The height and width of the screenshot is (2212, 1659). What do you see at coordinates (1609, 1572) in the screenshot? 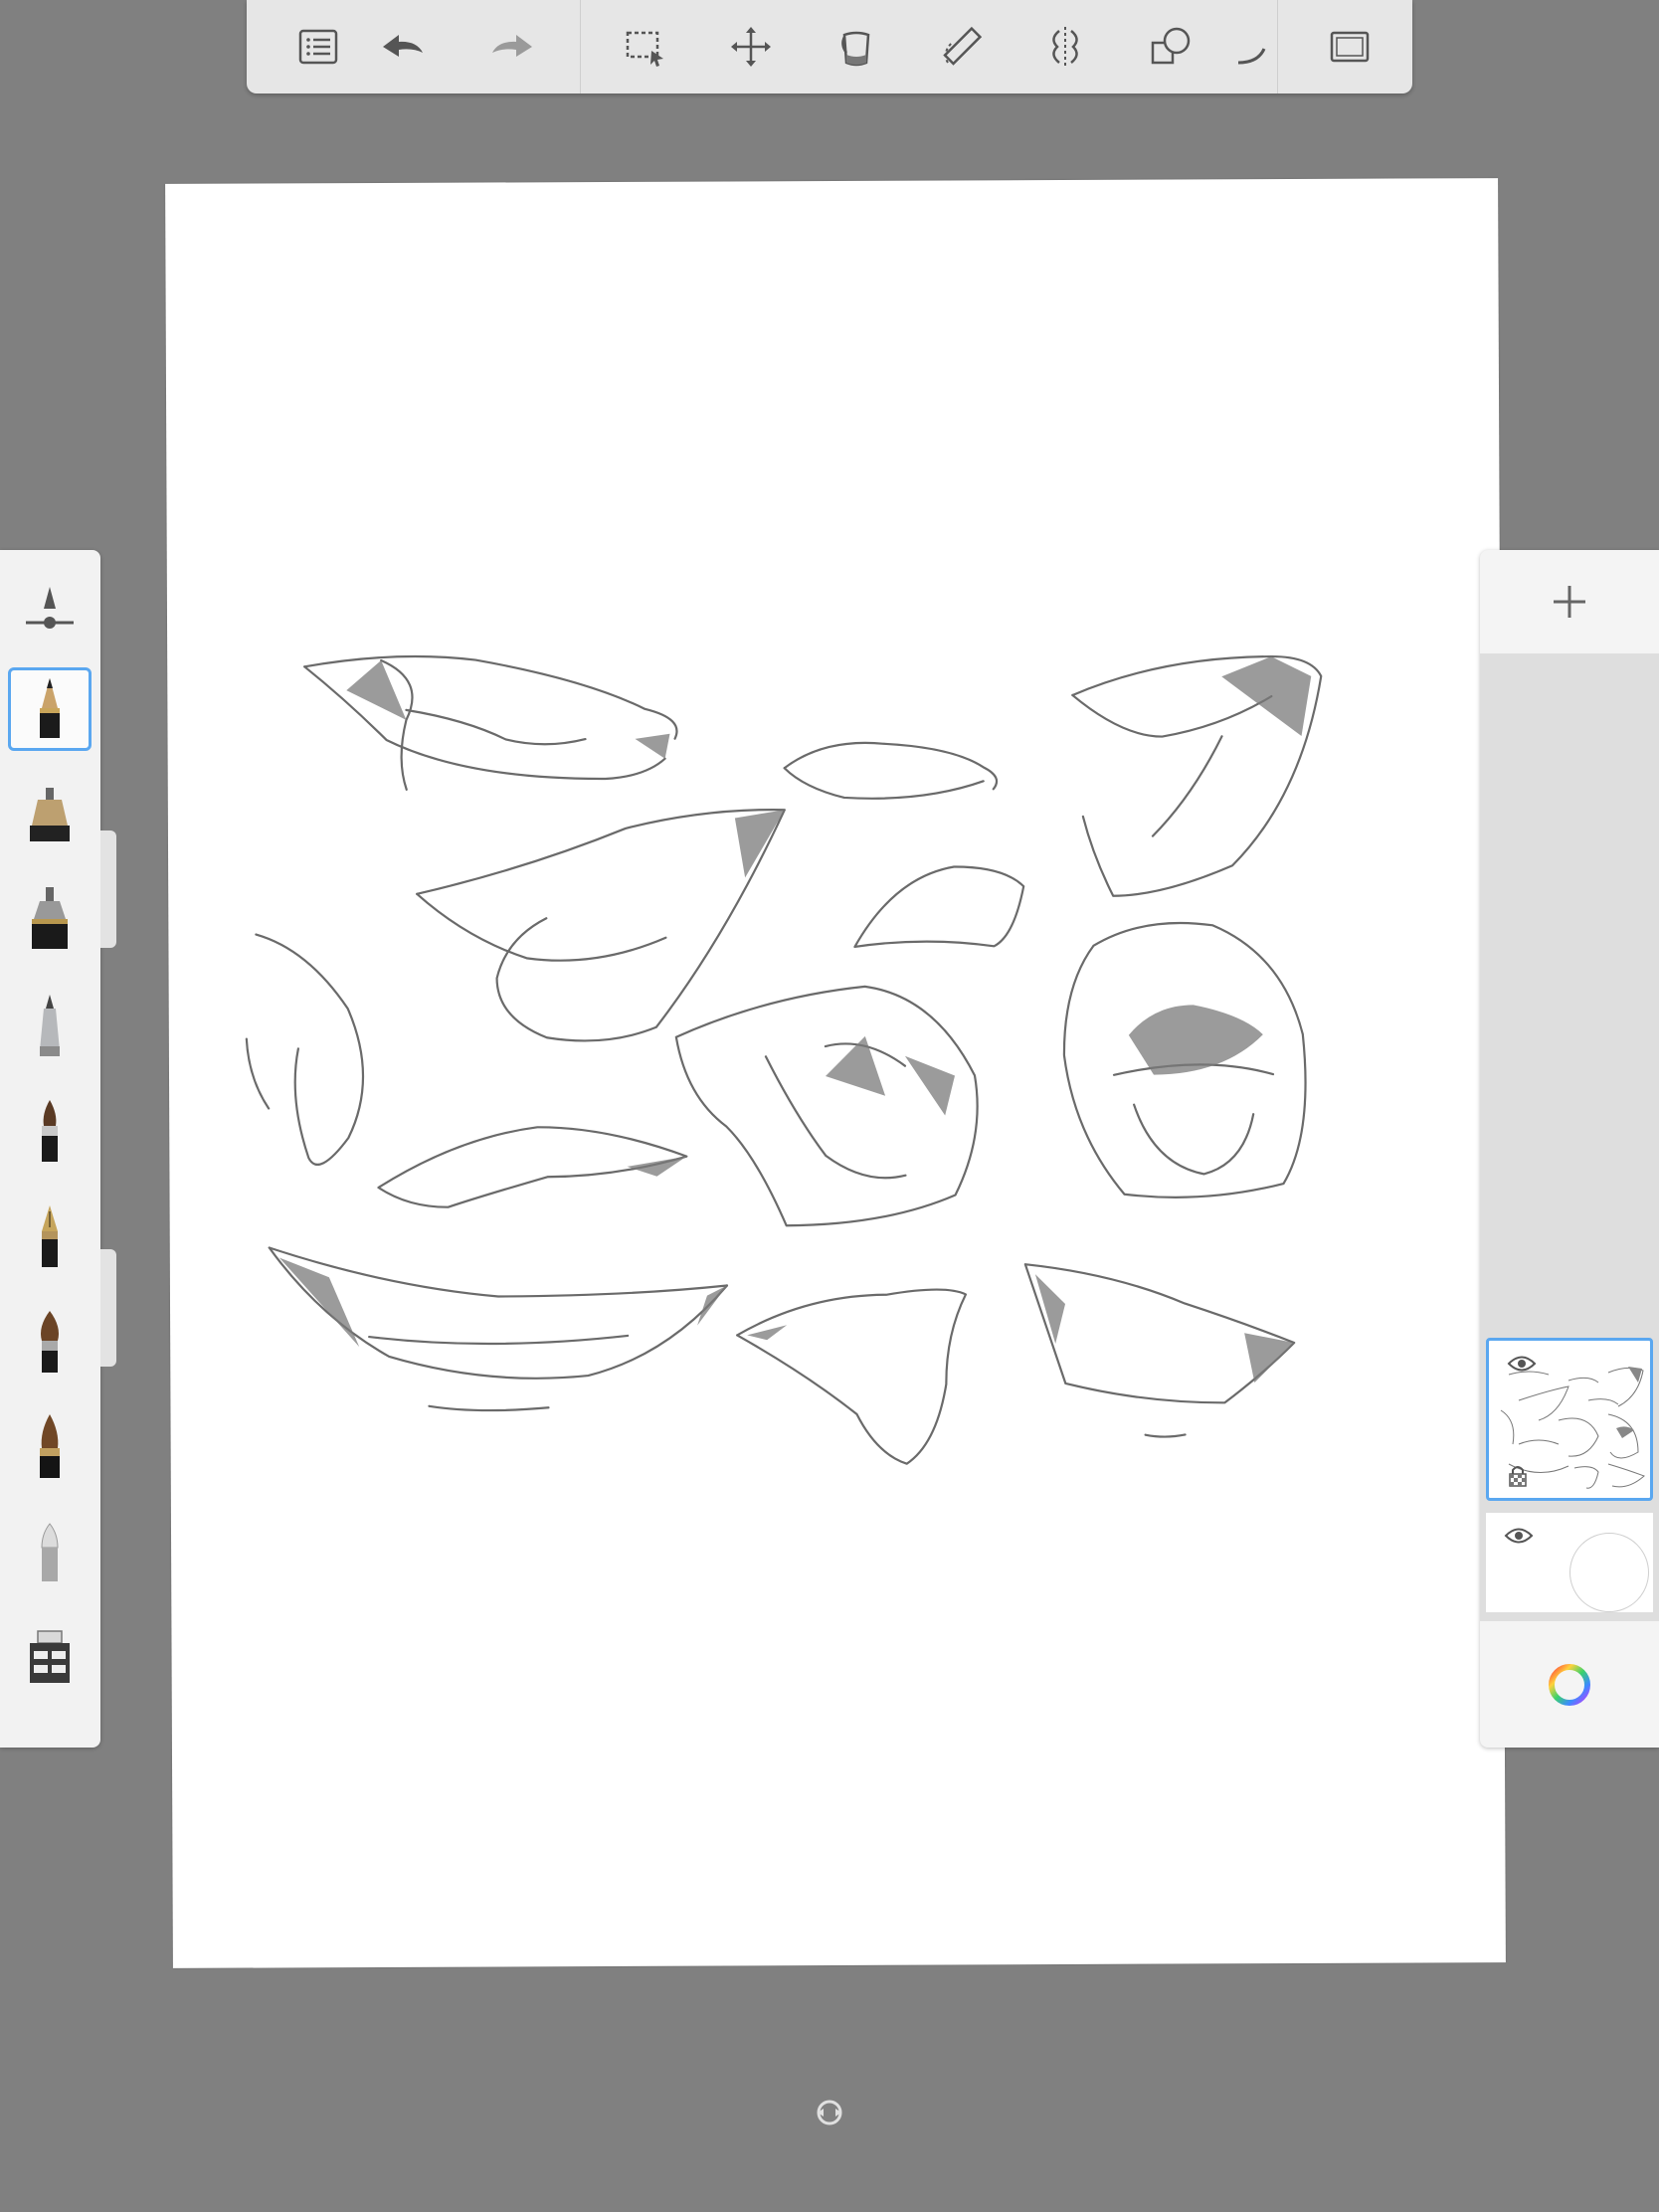
I see `background-color-swatch` at bounding box center [1609, 1572].